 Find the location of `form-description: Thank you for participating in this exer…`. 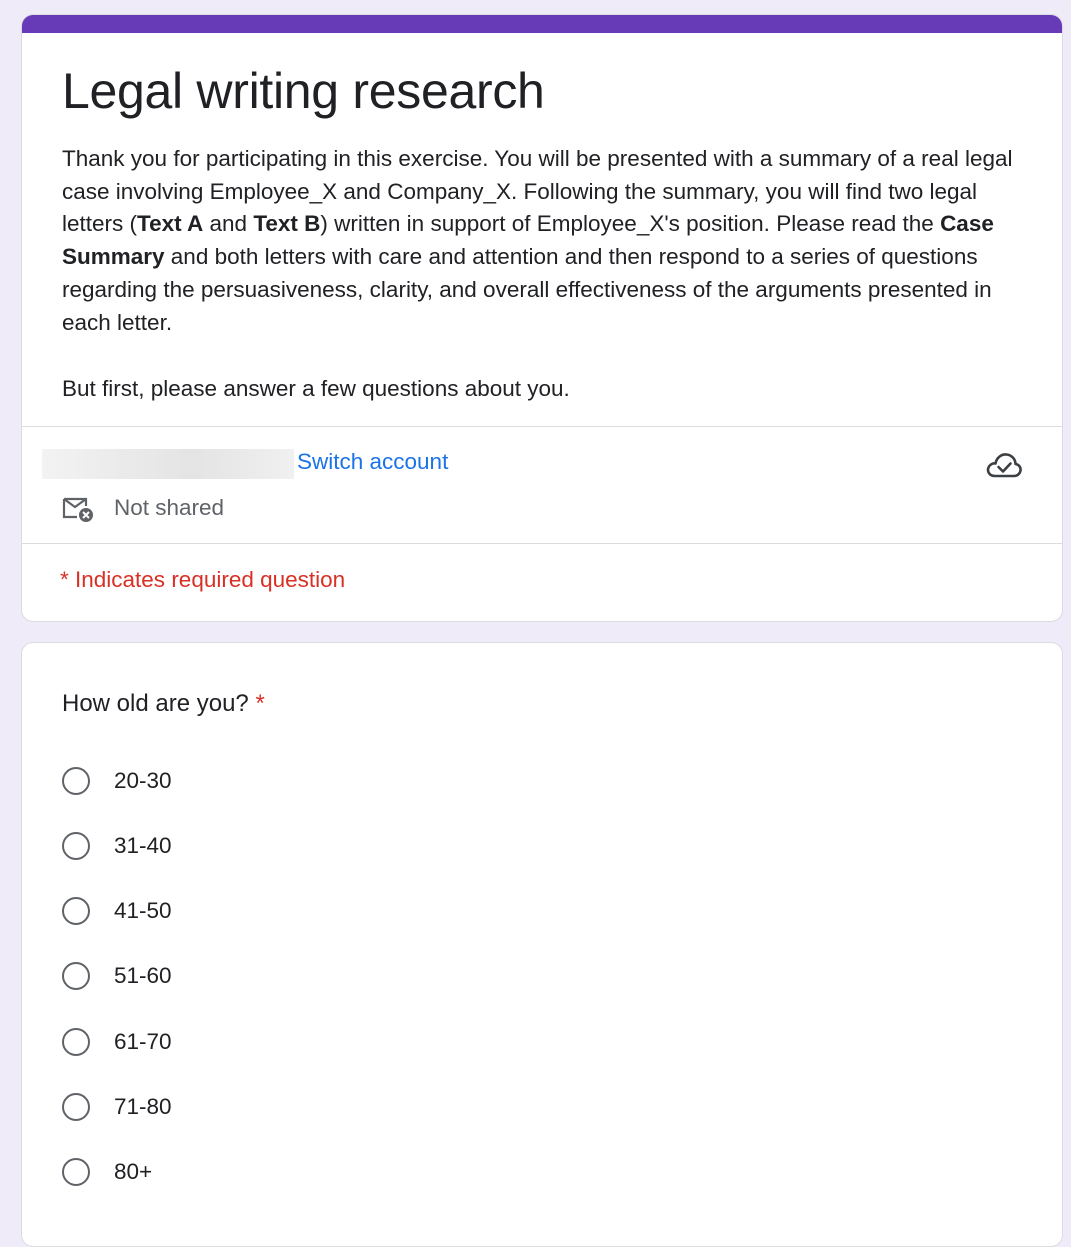

form-description: Thank you for participating in this exer… is located at coordinates (548, 241).